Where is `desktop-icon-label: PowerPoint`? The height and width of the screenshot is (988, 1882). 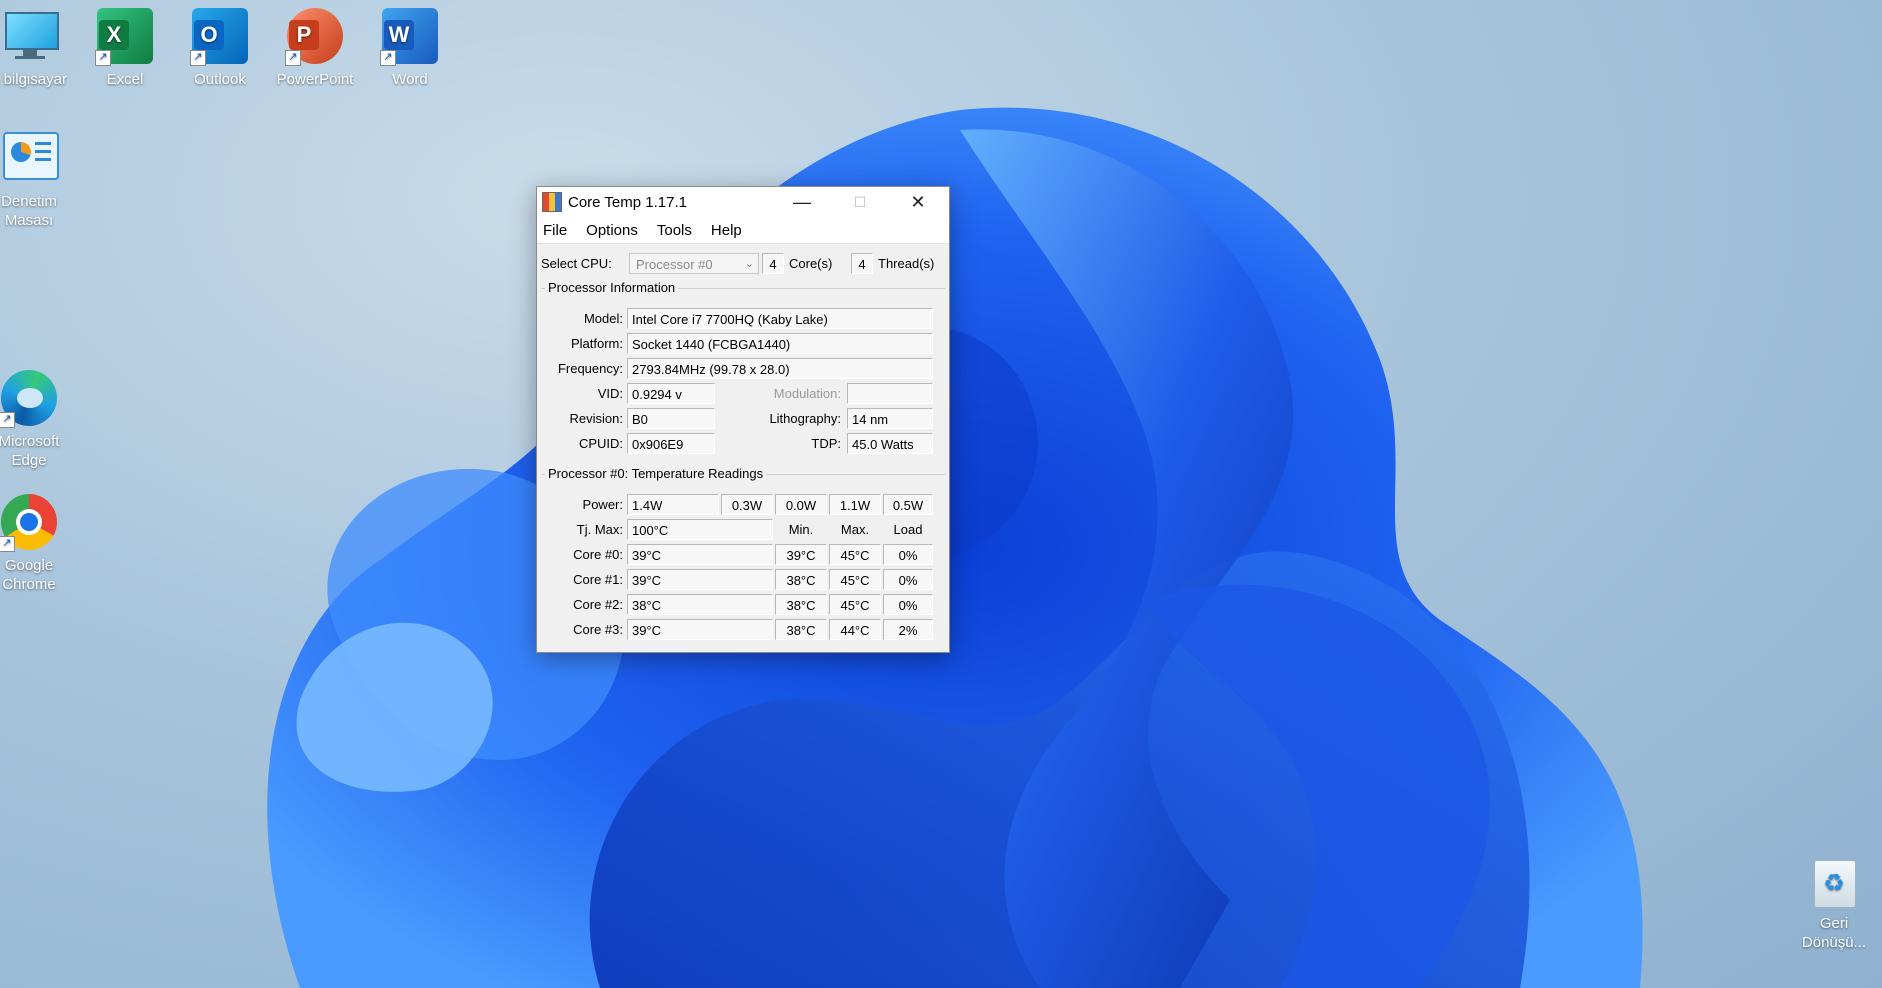 desktop-icon-label: PowerPoint is located at coordinates (315, 79).